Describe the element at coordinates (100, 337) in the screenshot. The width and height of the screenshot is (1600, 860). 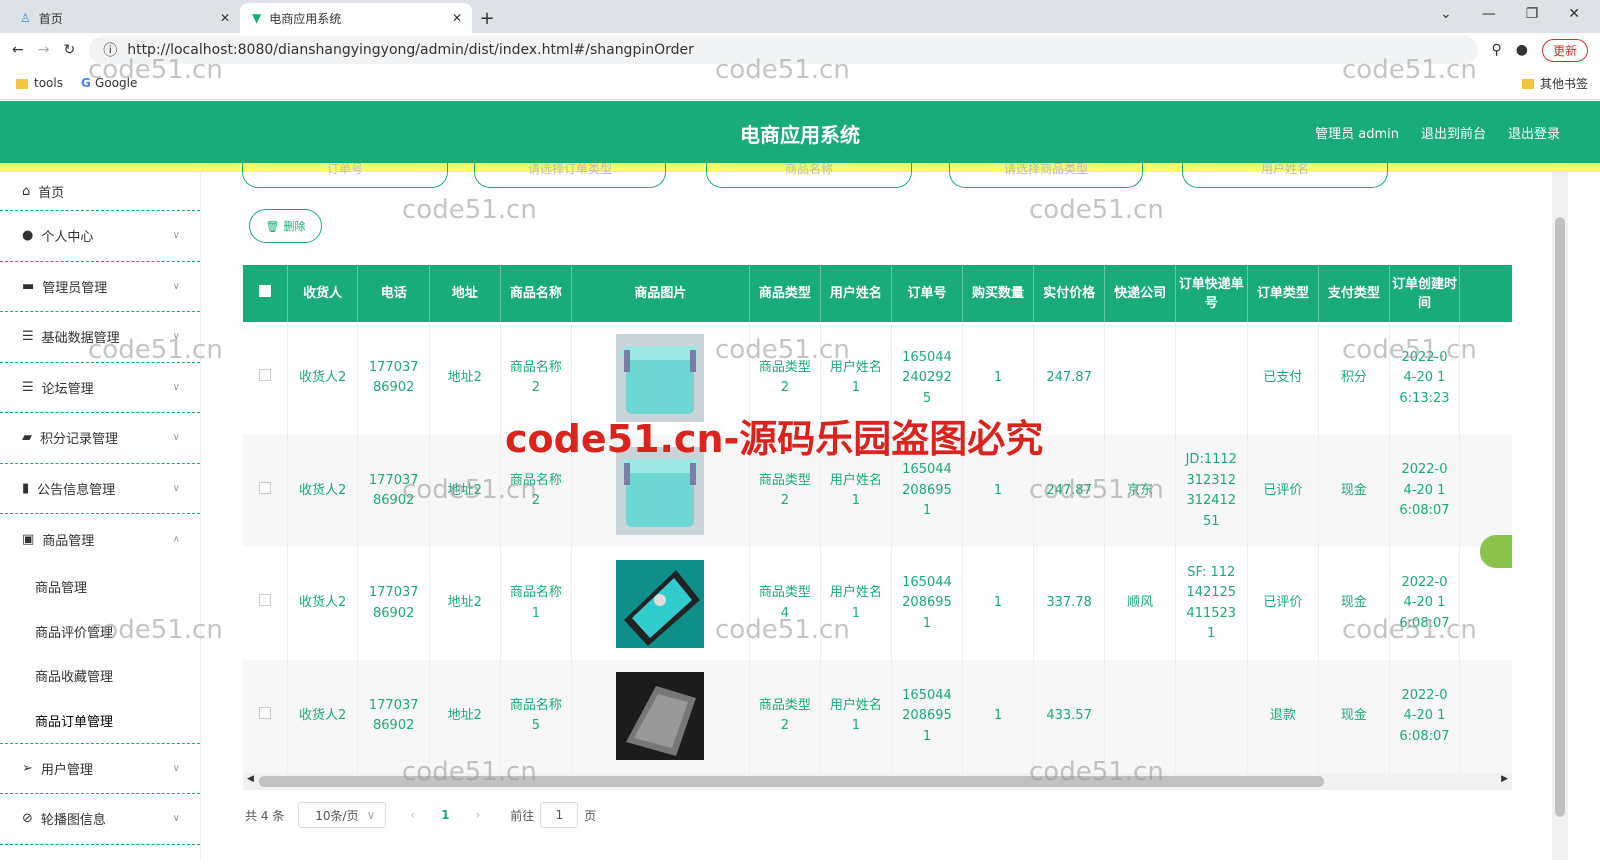
I see `sidebar-item-basic-data: ☰ 基础数据管理 ∨` at that location.